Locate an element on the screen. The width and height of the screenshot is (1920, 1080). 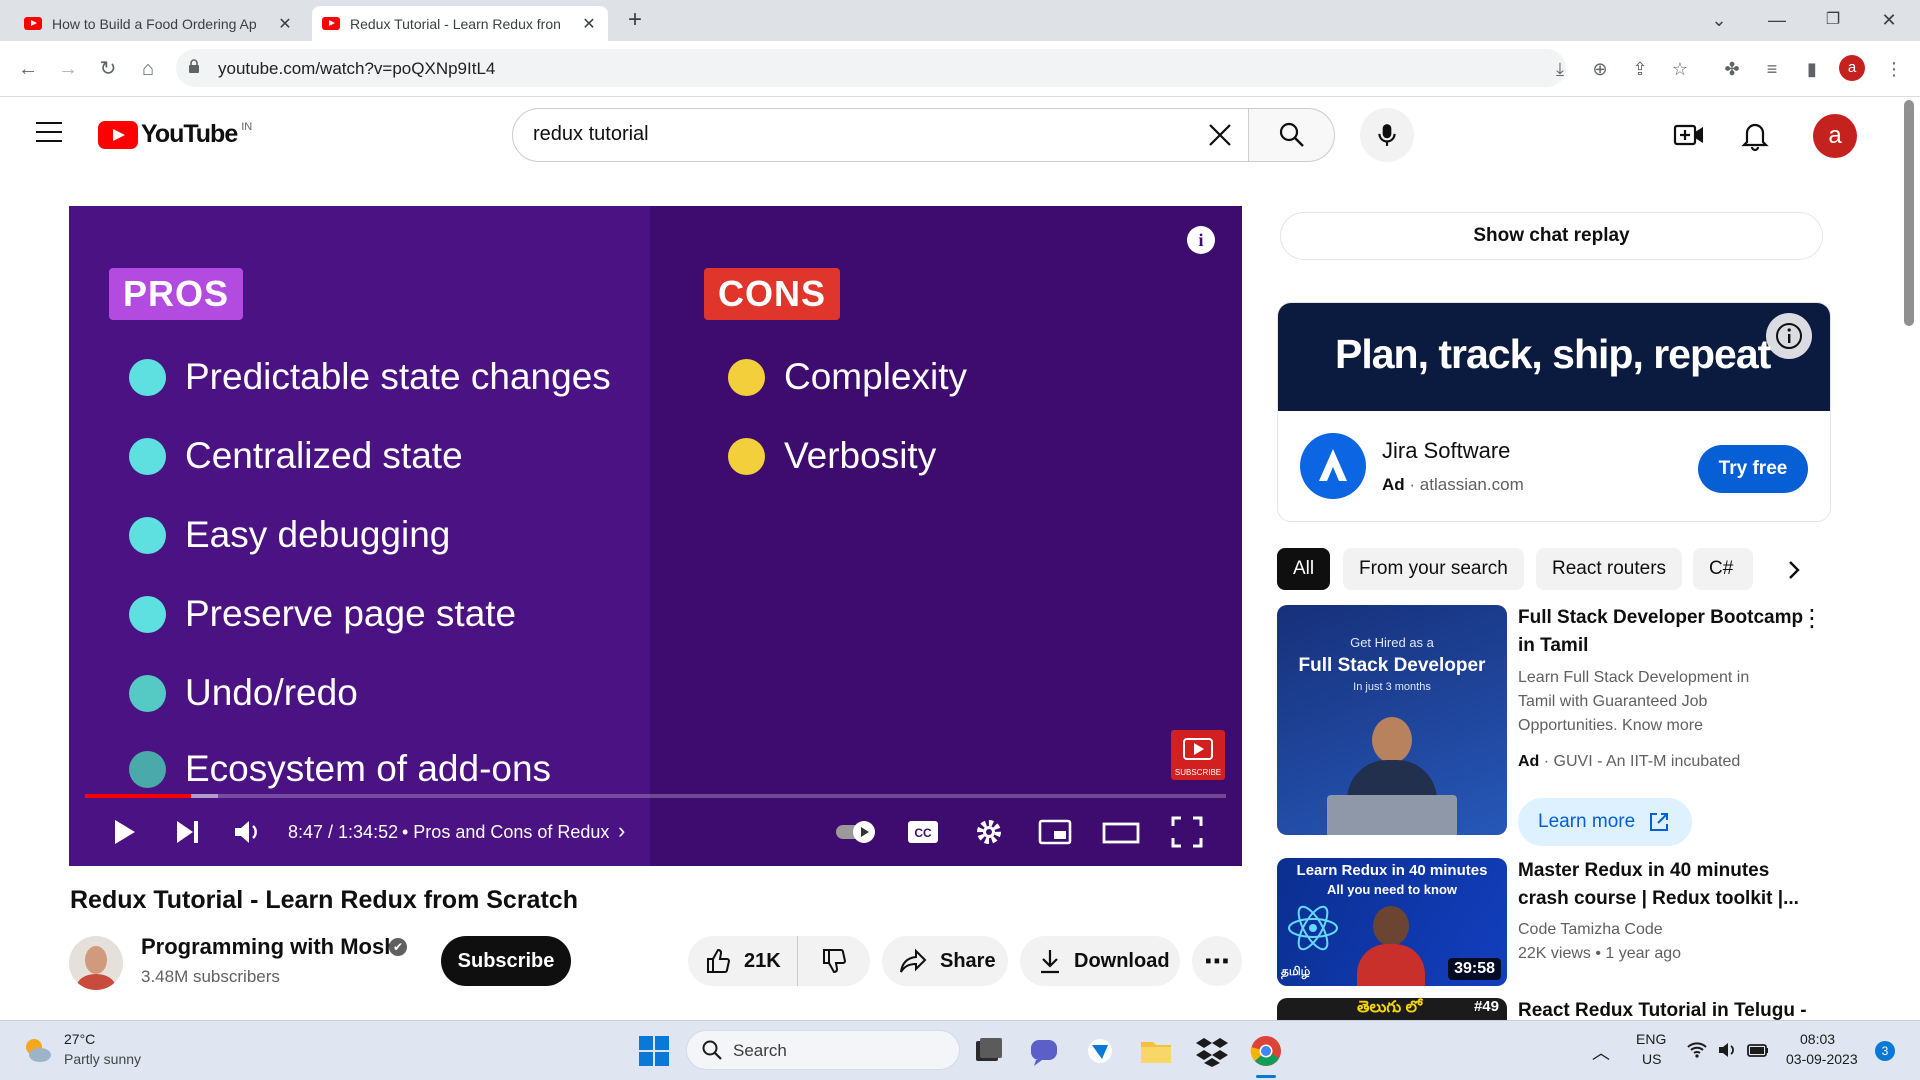
youtube-logo: YouTube IN is located at coordinates (175, 134).